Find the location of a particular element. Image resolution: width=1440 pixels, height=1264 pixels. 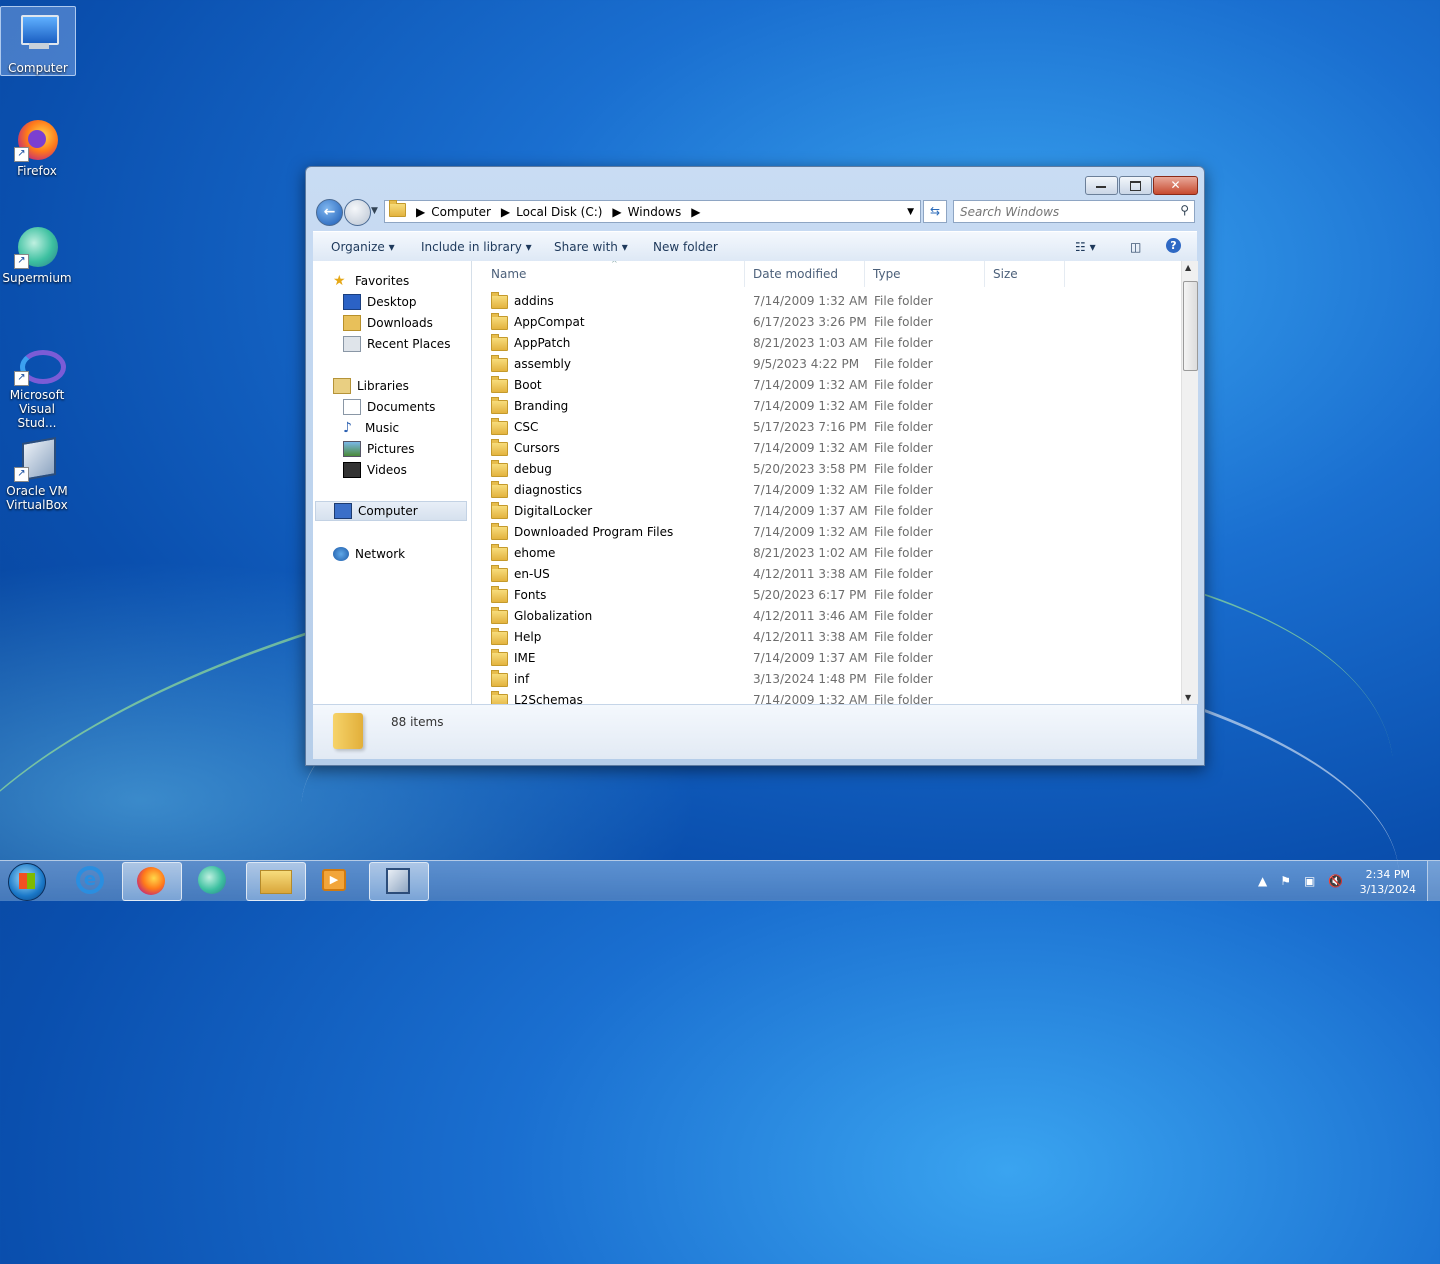

share-with-menu: Share with ▾ is located at coordinates (591, 247).